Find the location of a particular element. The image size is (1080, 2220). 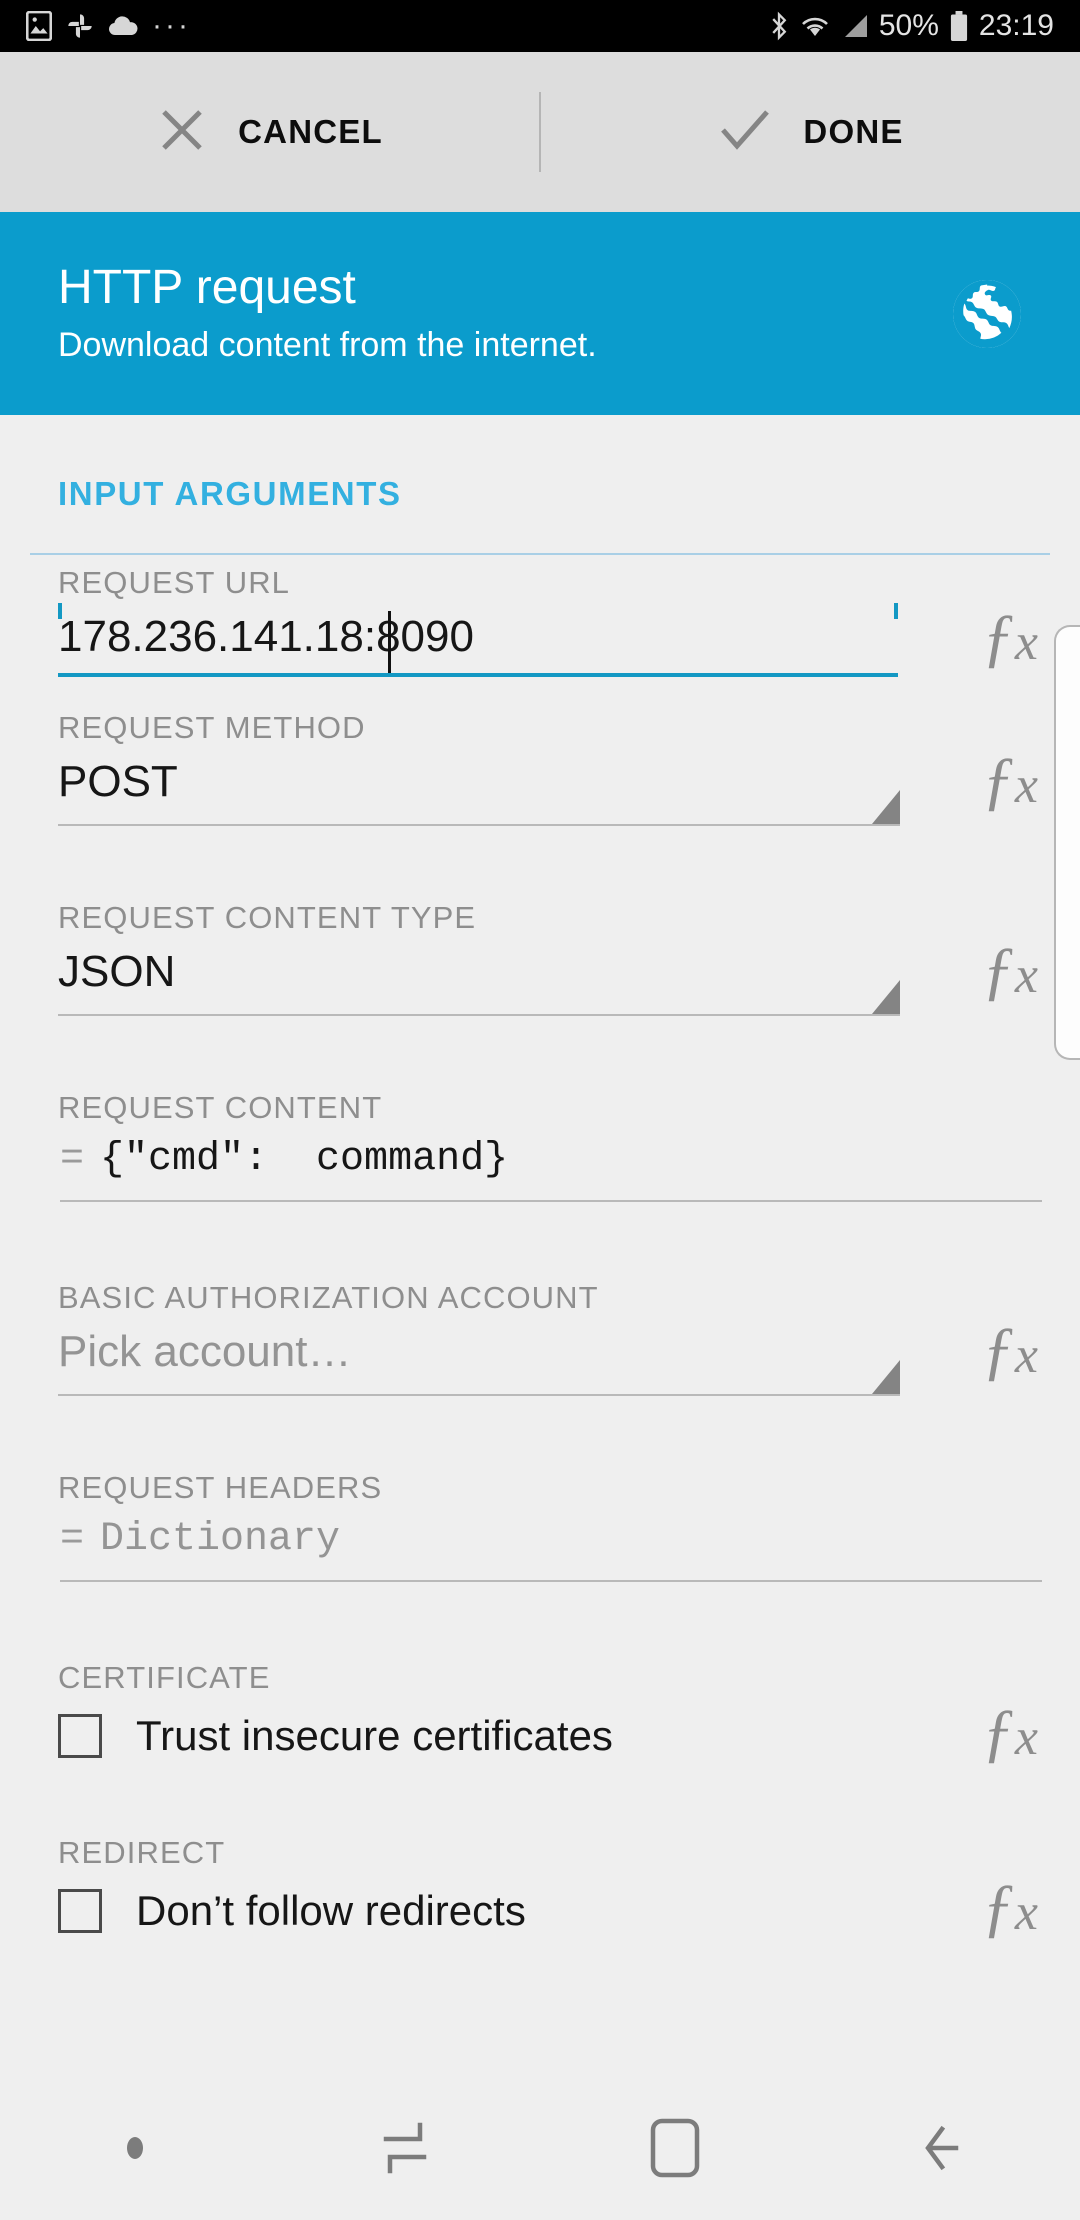

close-x-icon is located at coordinates (182, 132).